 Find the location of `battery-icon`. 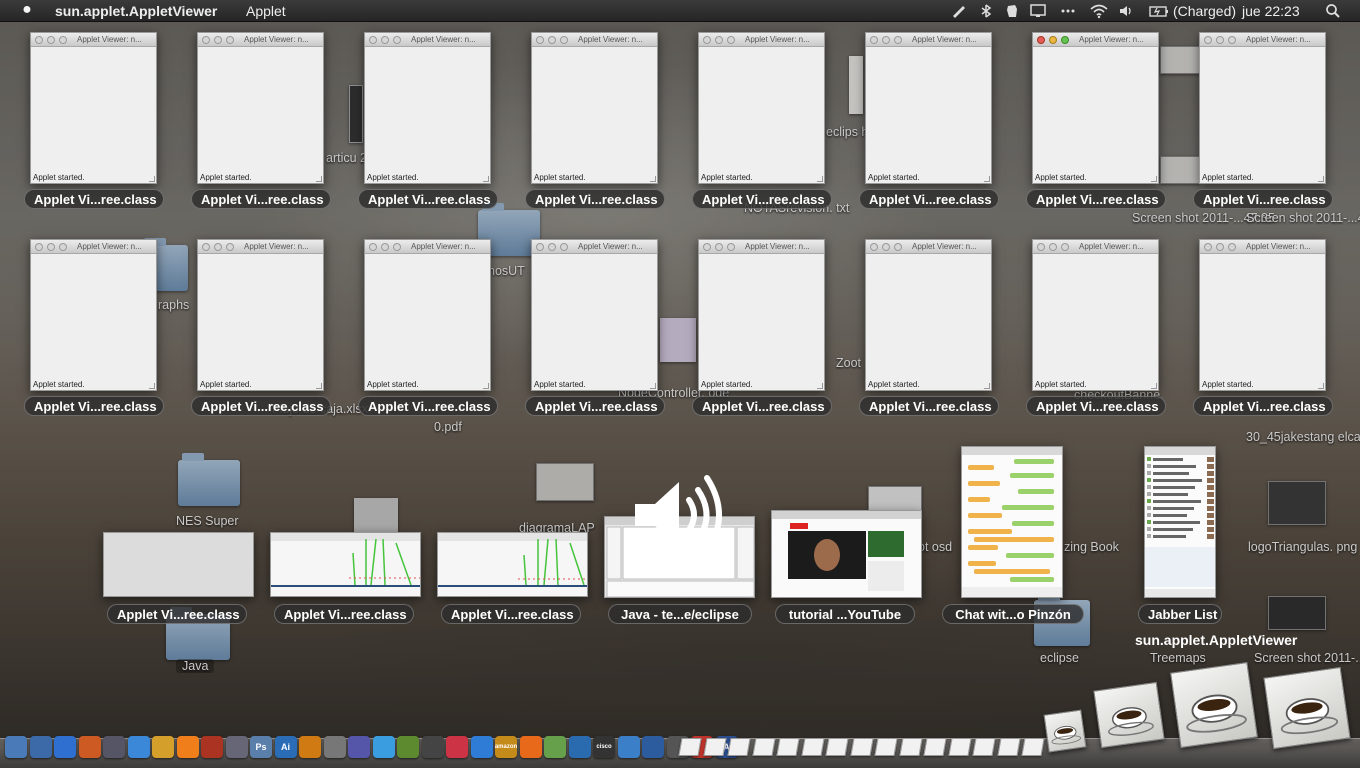

battery-icon is located at coordinates (1159, 11).